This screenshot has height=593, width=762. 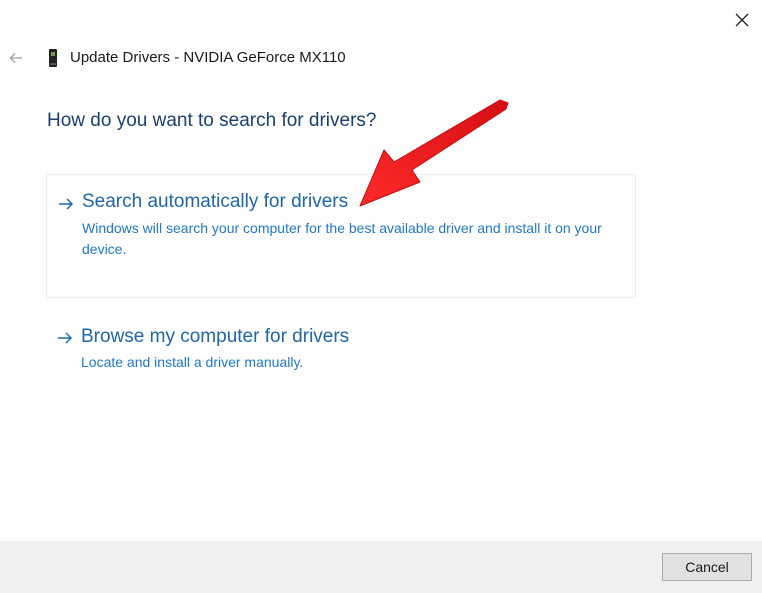 What do you see at coordinates (707, 567) in the screenshot?
I see `cancel-button: Cancel` at bounding box center [707, 567].